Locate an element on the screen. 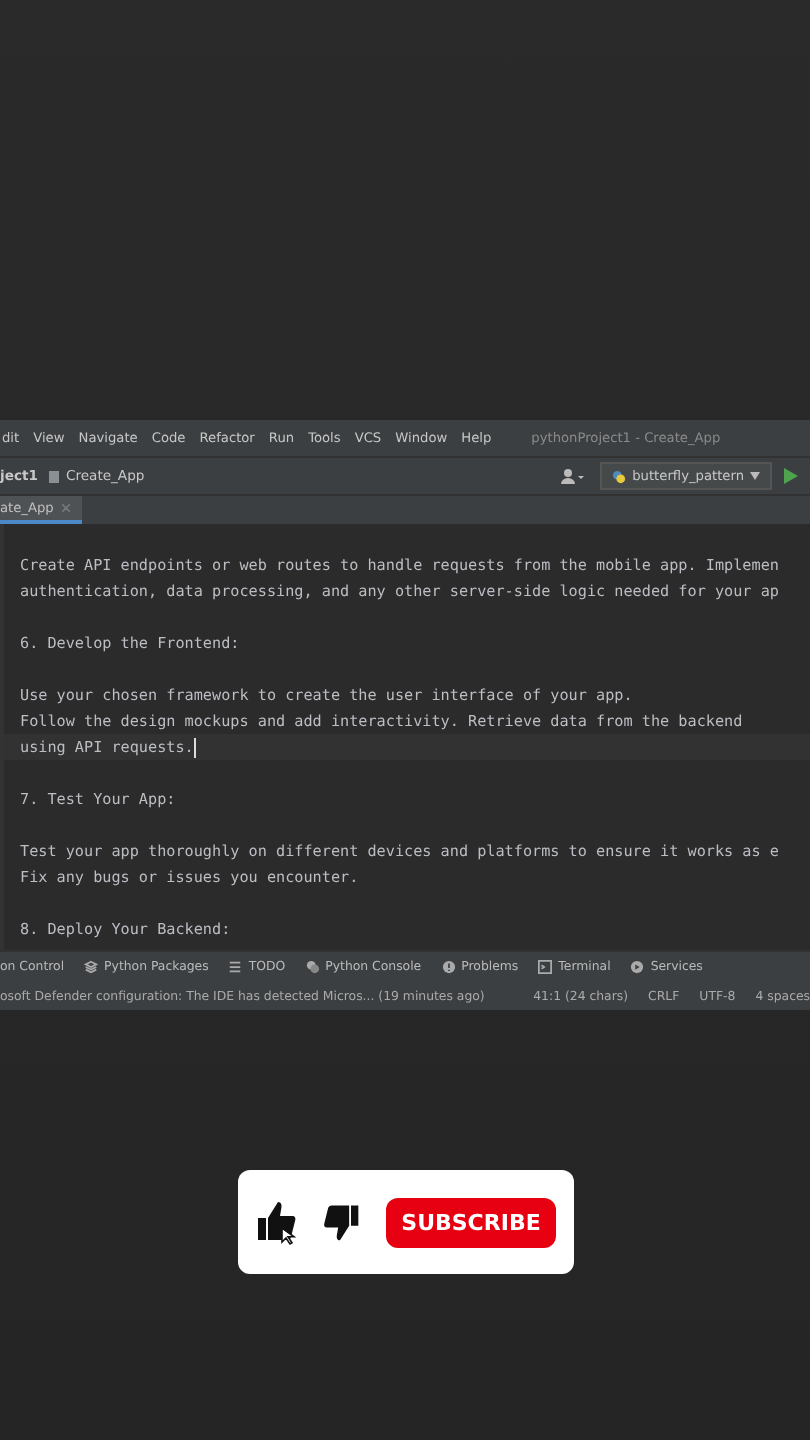 The height and width of the screenshot is (1440, 810). thumbs-up-icon is located at coordinates (277, 1222).